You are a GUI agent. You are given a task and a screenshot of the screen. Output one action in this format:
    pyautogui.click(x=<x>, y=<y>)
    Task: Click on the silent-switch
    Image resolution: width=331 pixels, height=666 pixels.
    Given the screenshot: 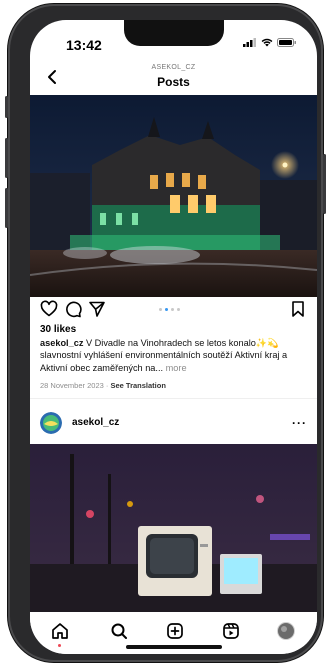 What is the action you would take?
    pyautogui.click(x=6, y=107)
    